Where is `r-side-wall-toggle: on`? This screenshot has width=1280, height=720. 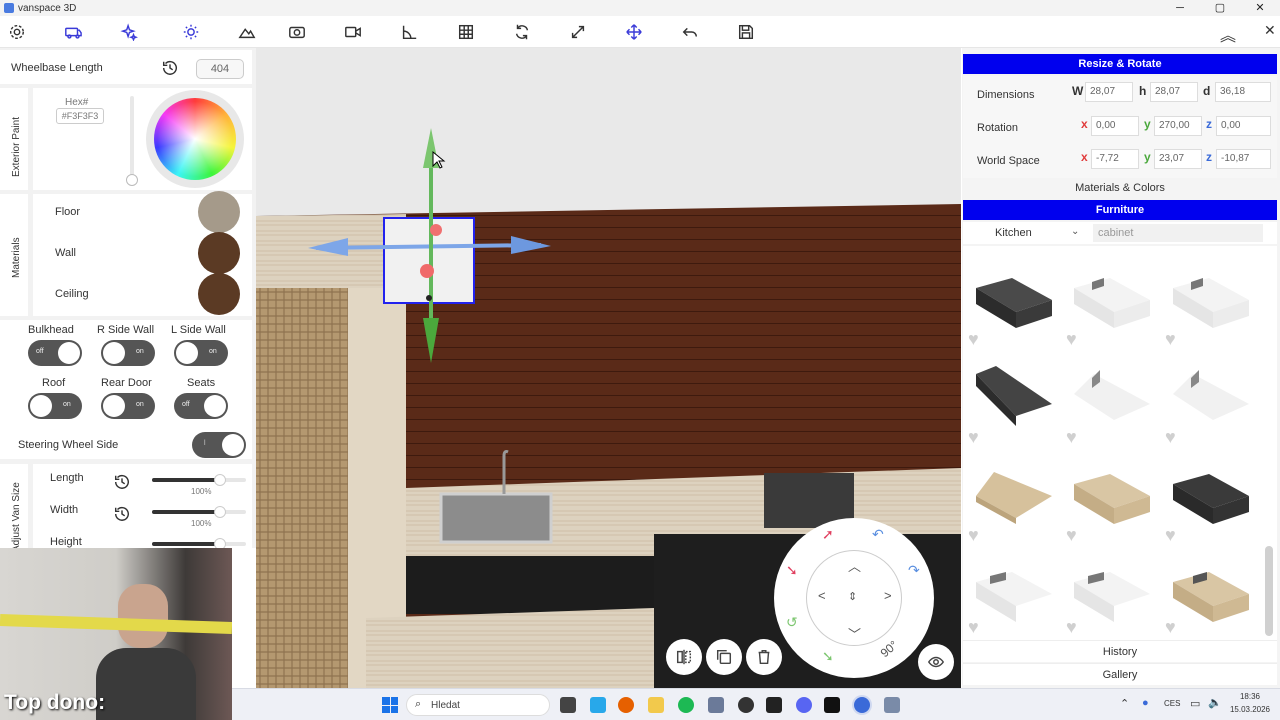 r-side-wall-toggle: on is located at coordinates (128, 353).